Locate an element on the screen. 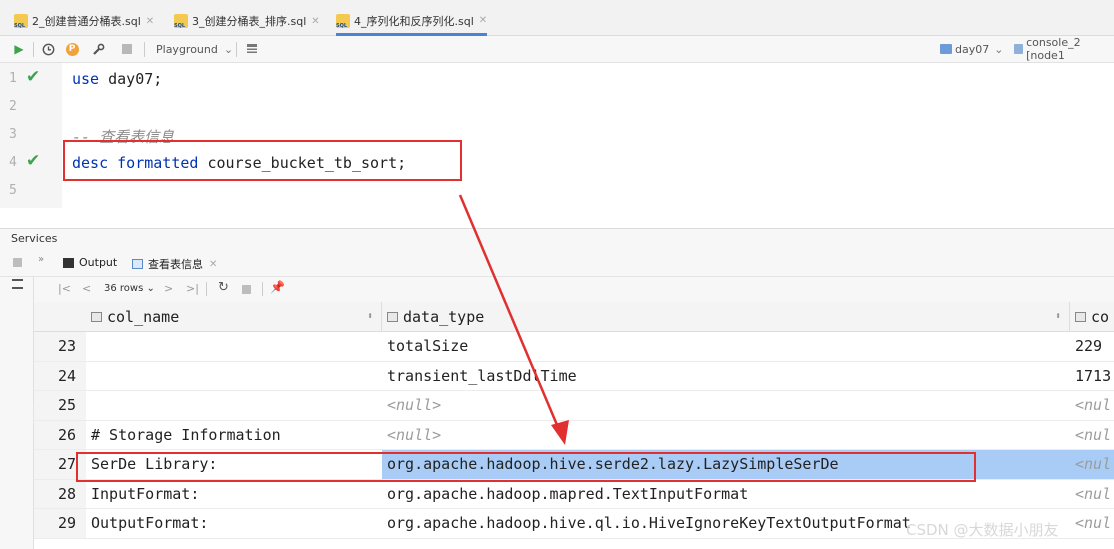  row-number: 23 is located at coordinates (60, 346).